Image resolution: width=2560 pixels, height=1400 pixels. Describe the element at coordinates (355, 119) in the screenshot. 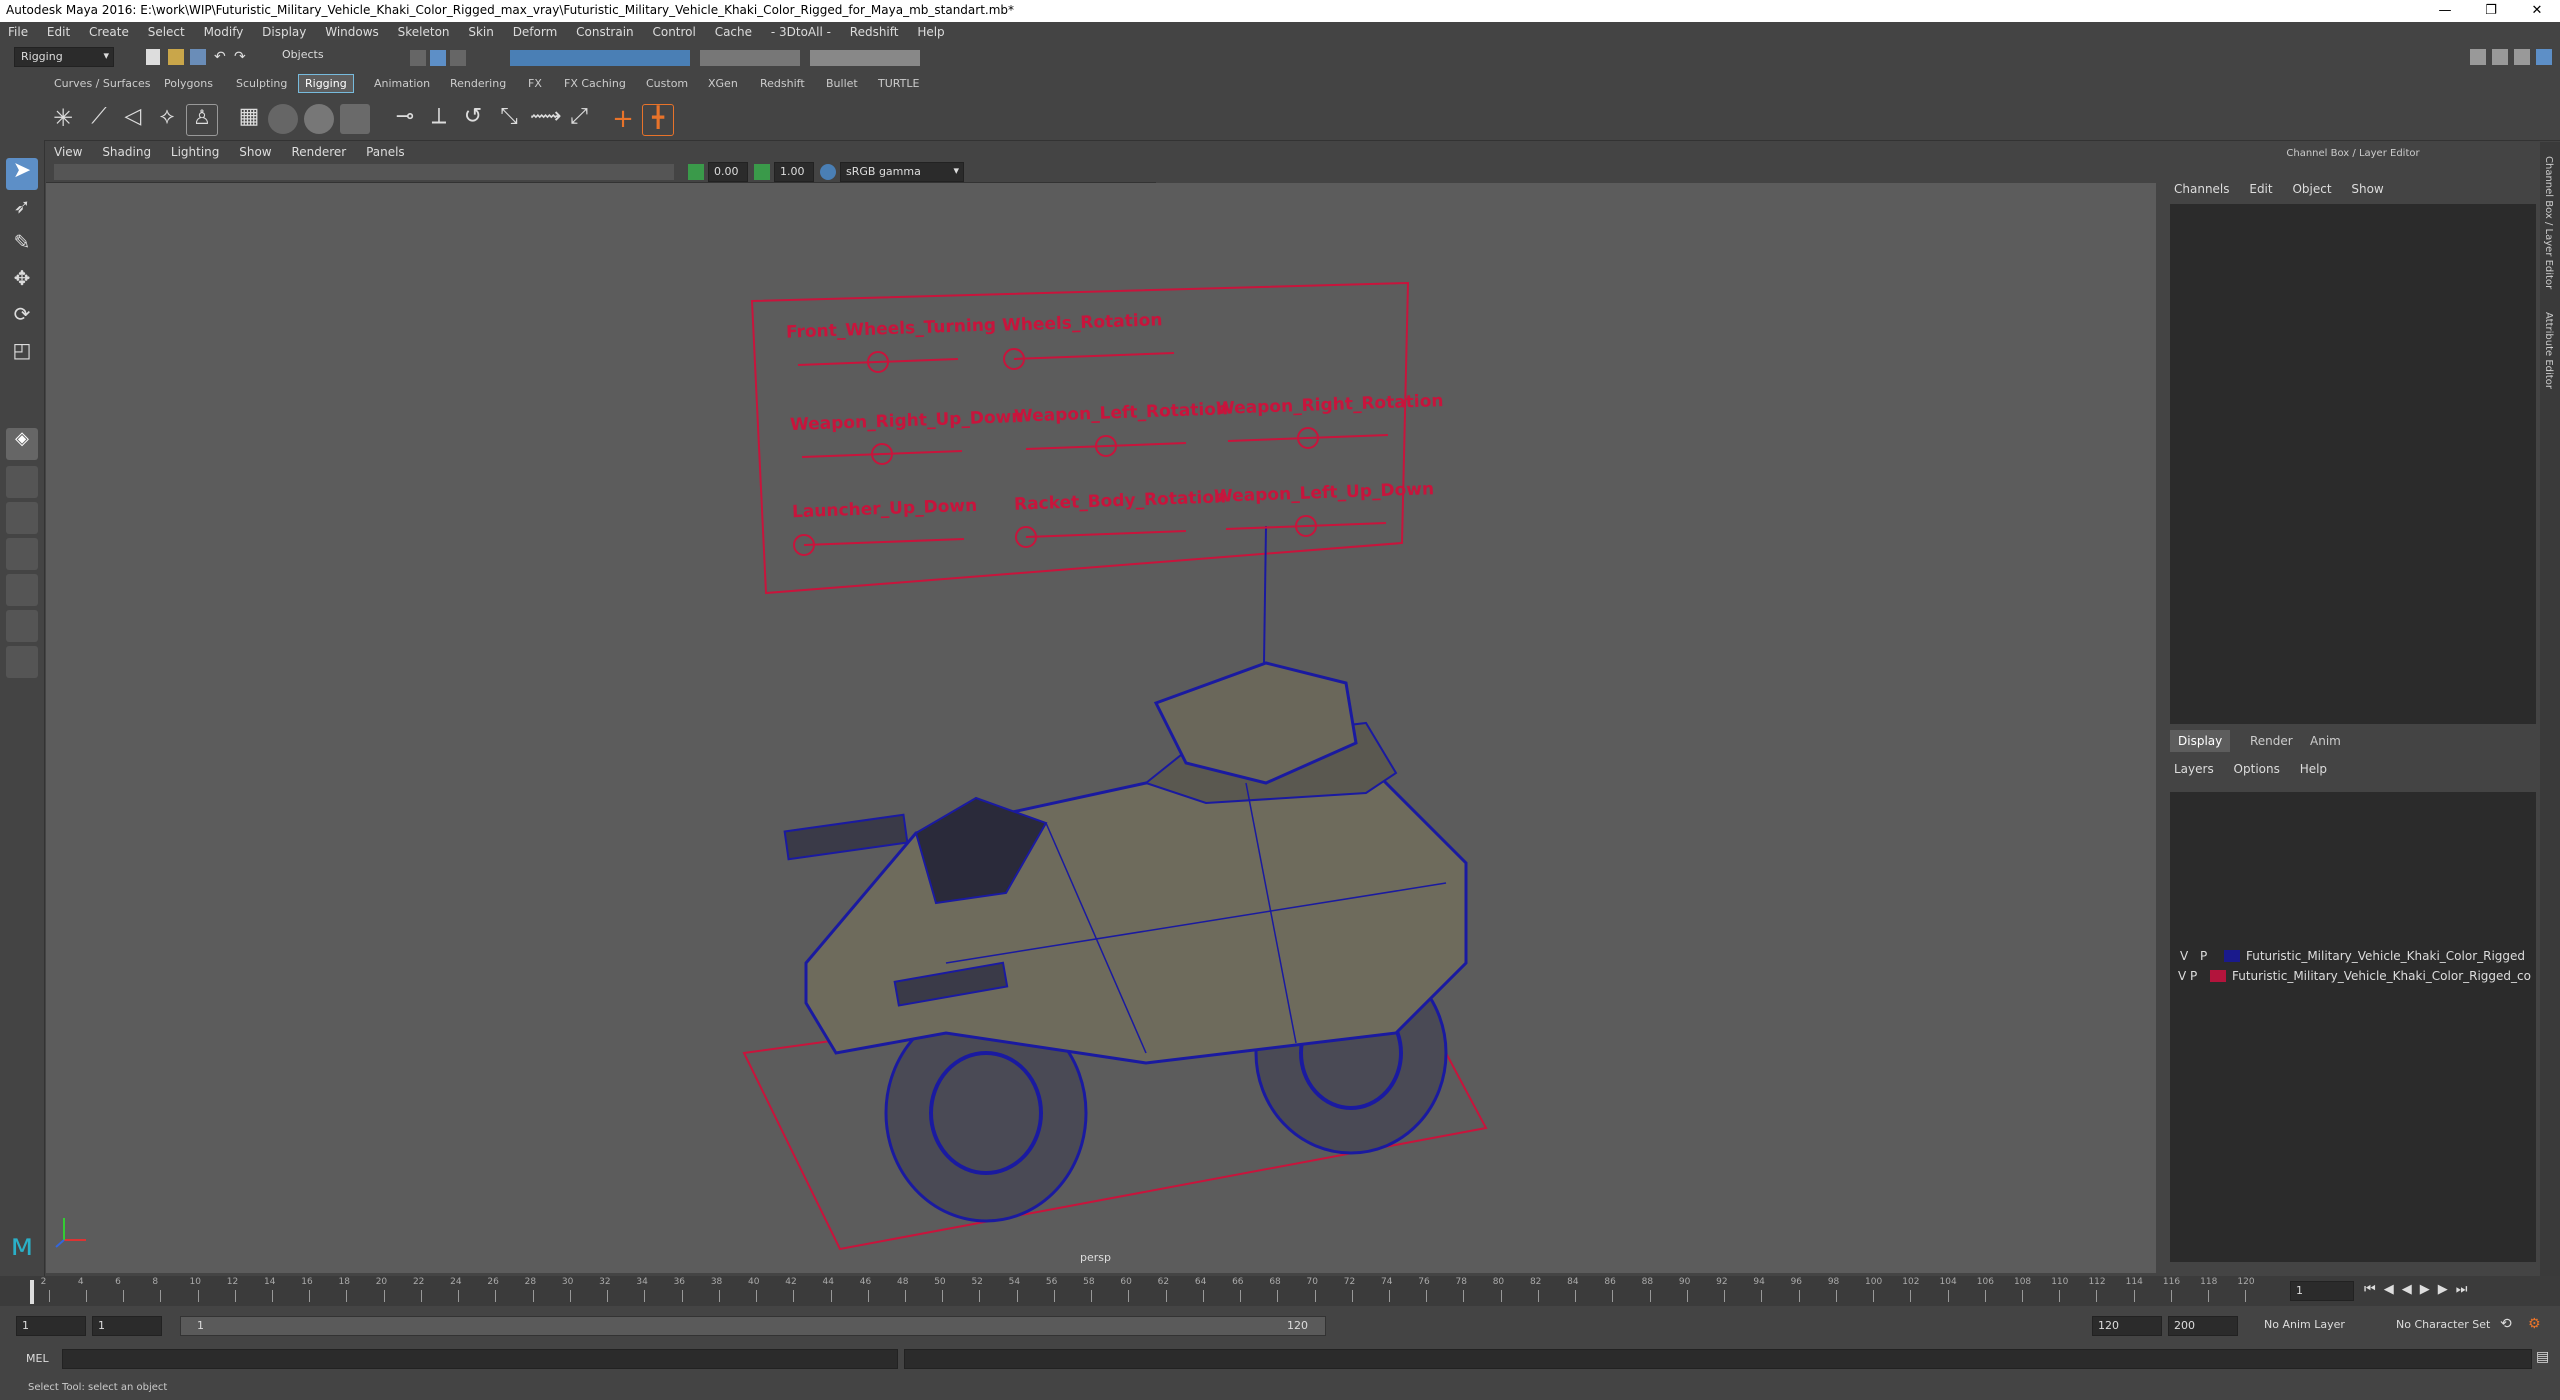

I see `paint-weights-icon` at that location.